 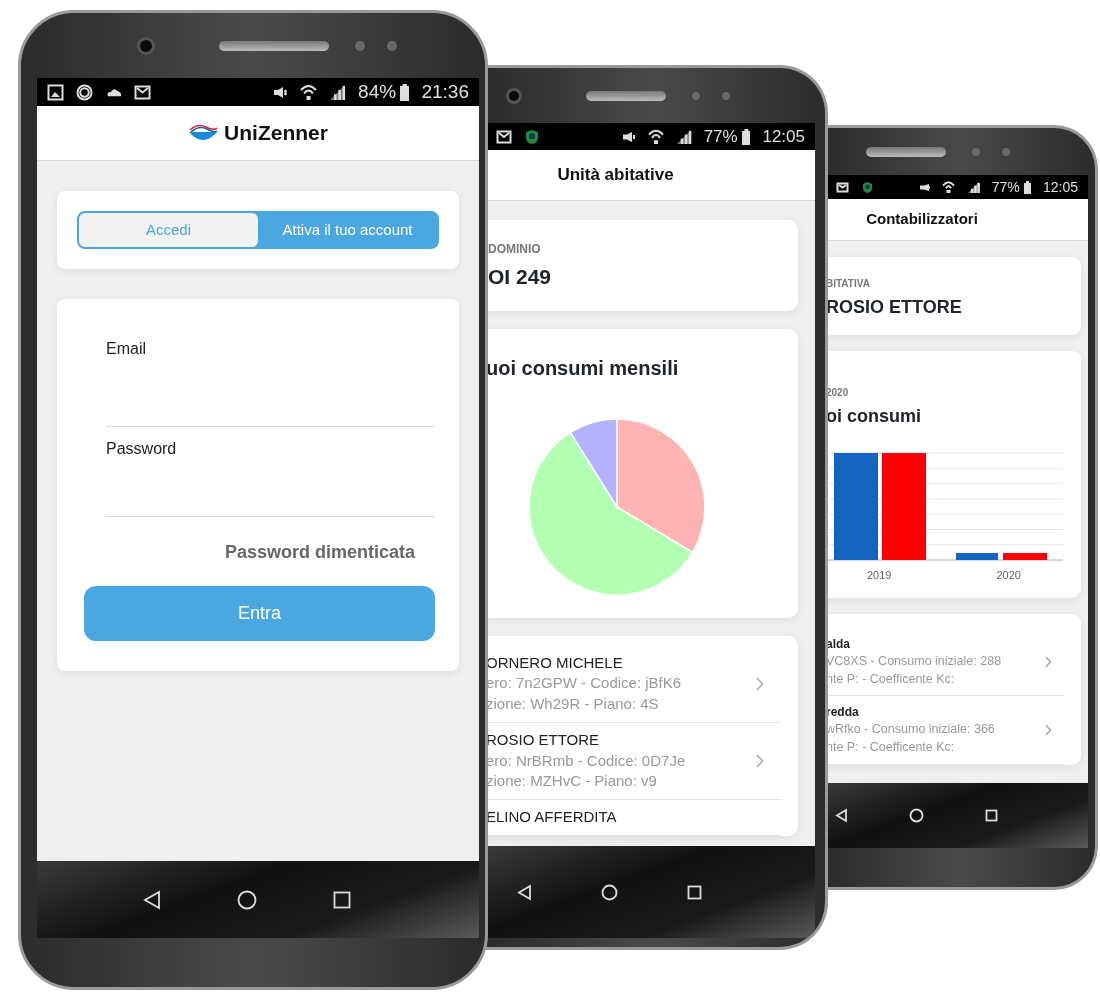 I want to click on card-value: OI 249, so click(x=520, y=277).